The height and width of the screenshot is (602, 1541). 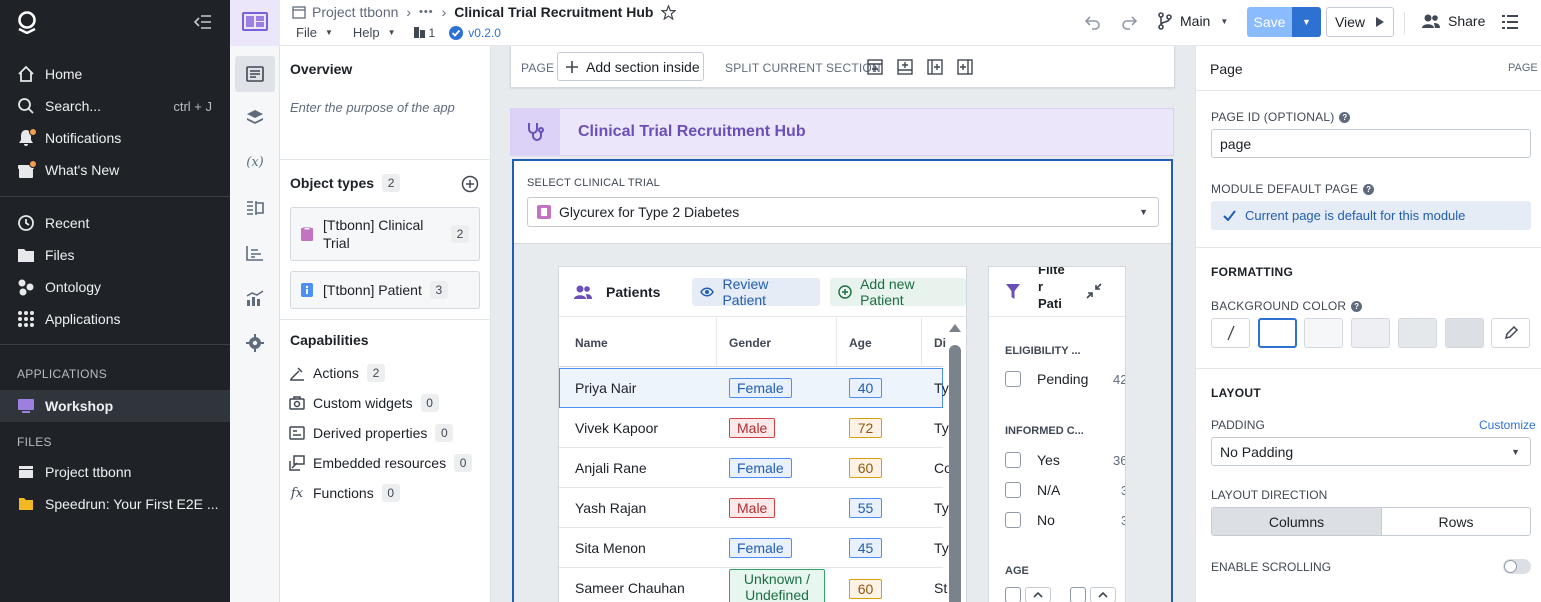 I want to click on save-button: Save, so click(x=1269, y=22).